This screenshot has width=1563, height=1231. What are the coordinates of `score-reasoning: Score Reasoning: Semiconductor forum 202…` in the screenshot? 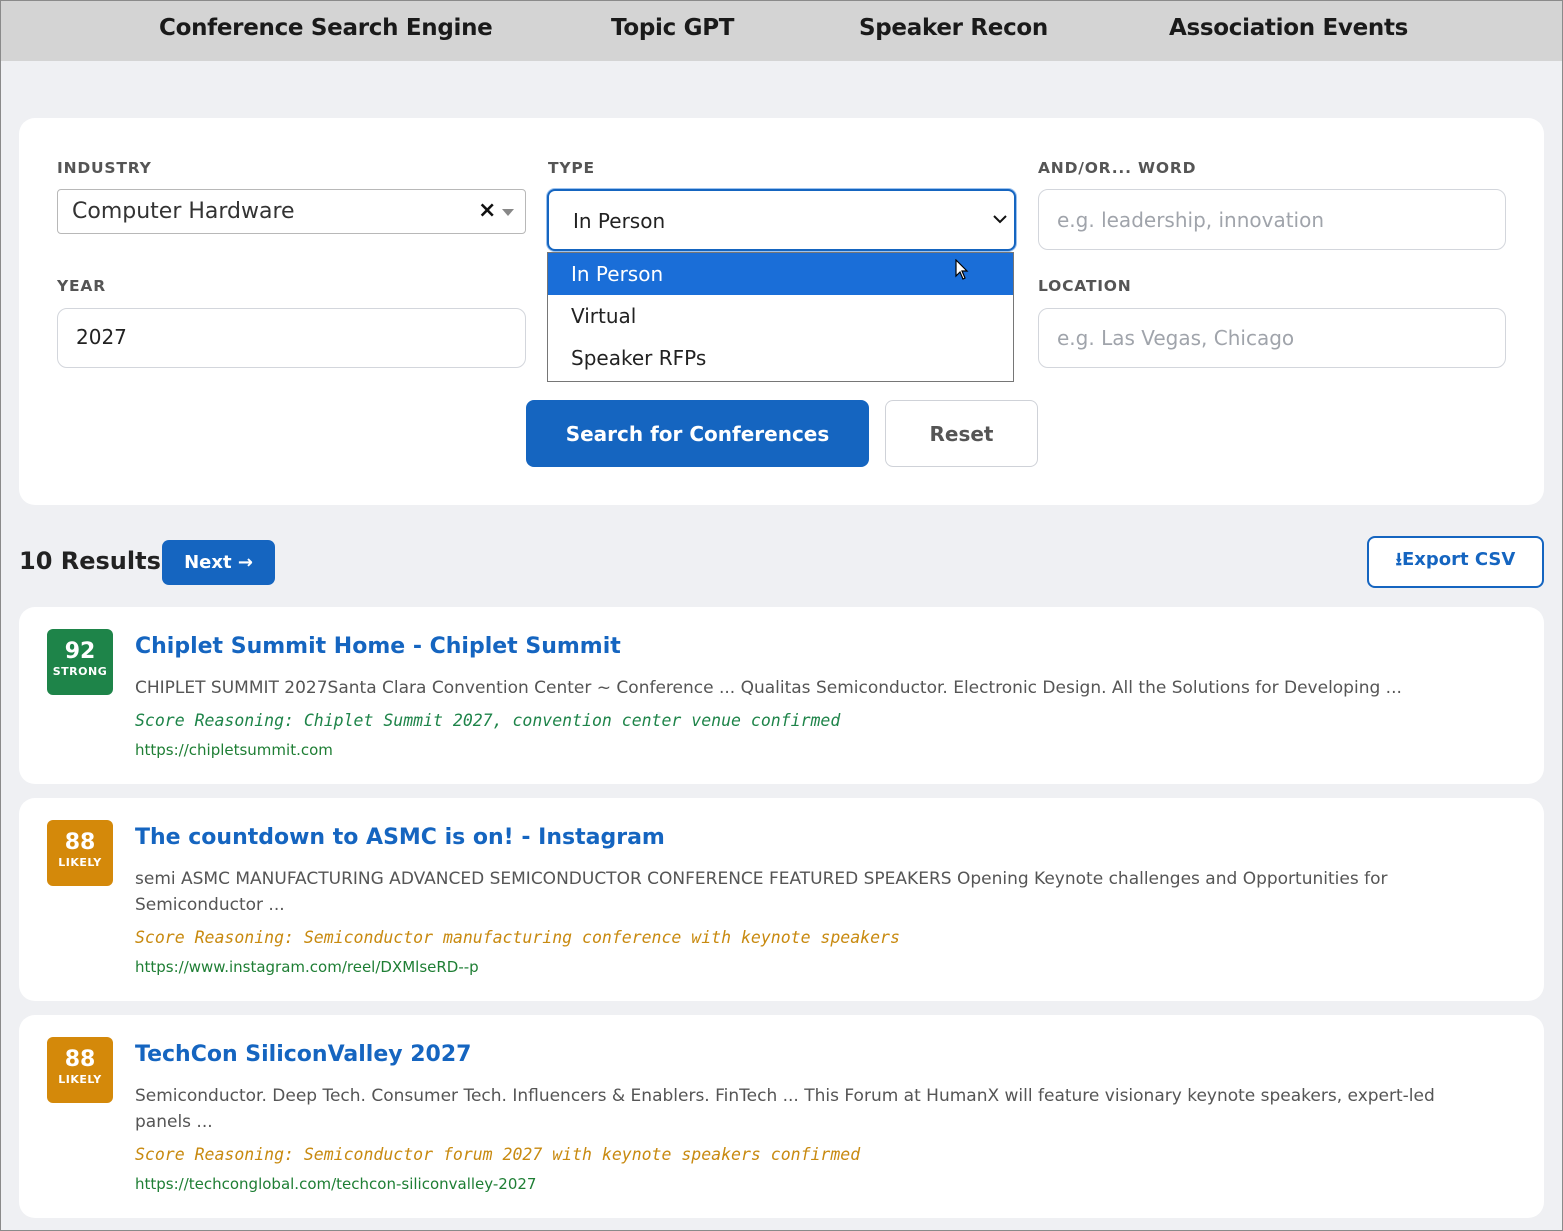 It's located at (498, 1154).